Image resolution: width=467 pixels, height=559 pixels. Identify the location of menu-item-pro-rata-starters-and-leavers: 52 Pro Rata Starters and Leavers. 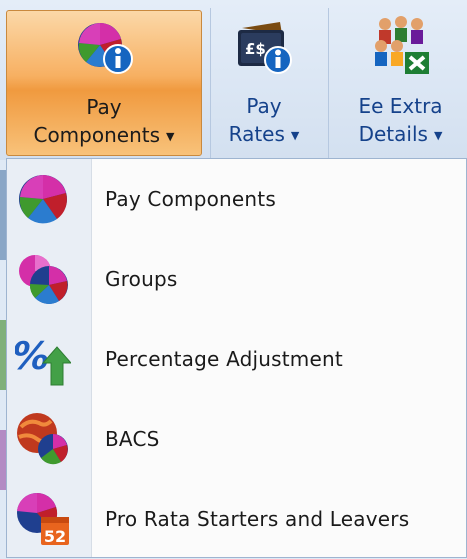
(236, 519).